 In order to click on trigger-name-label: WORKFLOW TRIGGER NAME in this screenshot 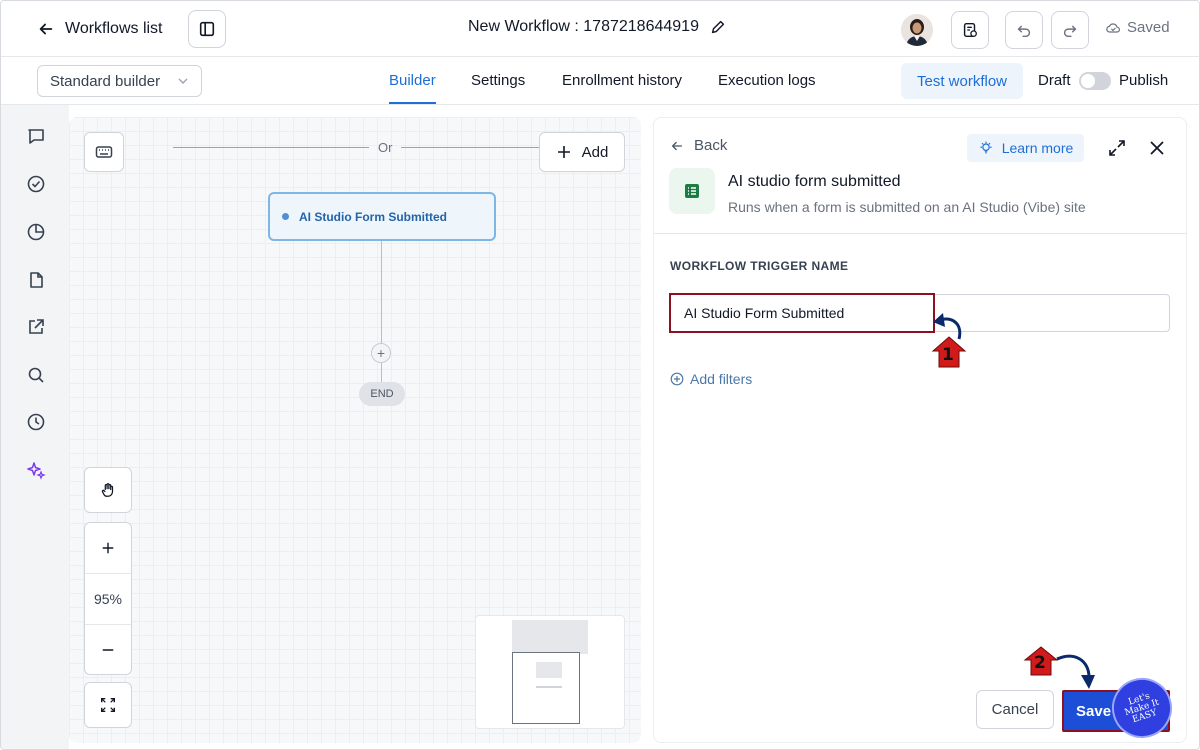, I will do `click(759, 266)`.